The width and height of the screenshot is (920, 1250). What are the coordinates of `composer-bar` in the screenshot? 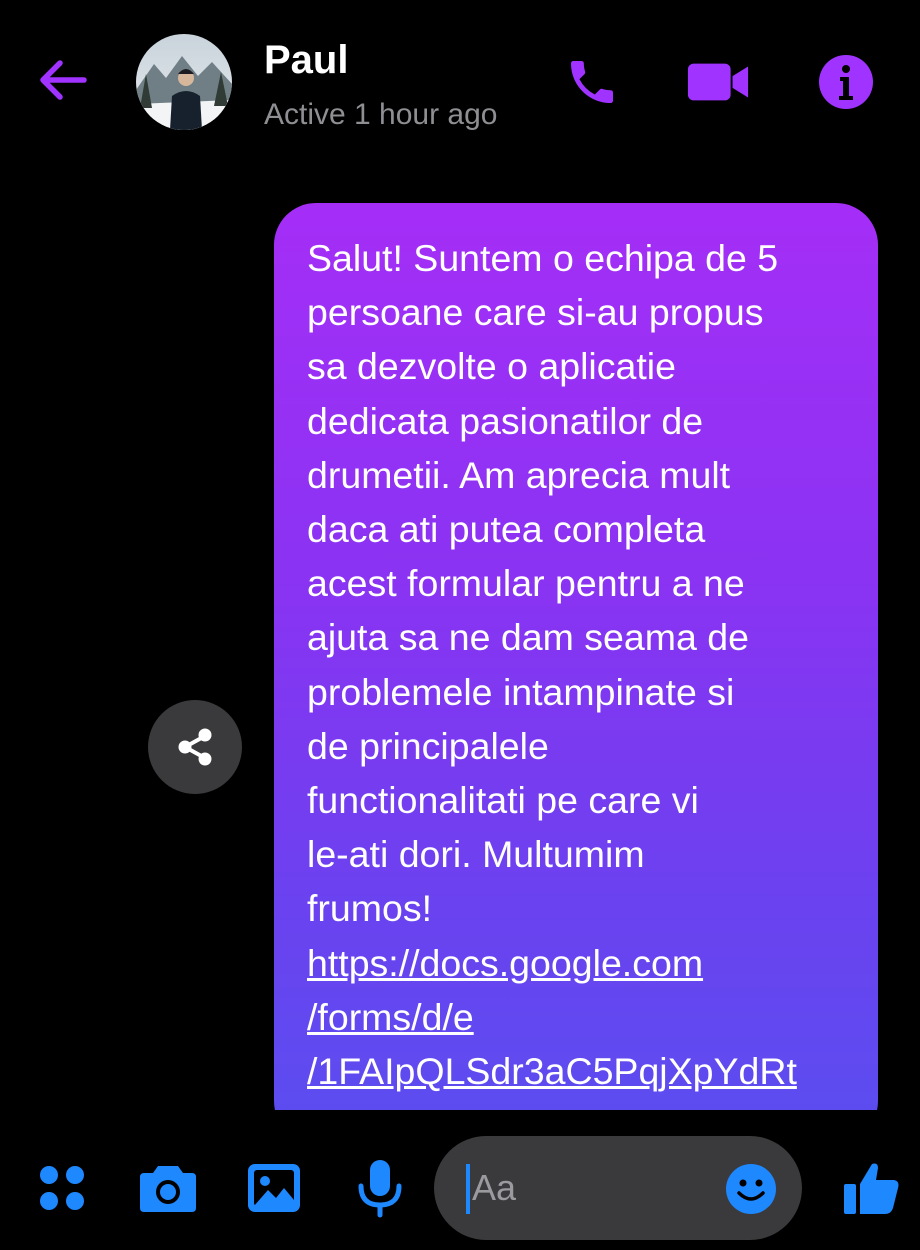 It's located at (460, 1180).